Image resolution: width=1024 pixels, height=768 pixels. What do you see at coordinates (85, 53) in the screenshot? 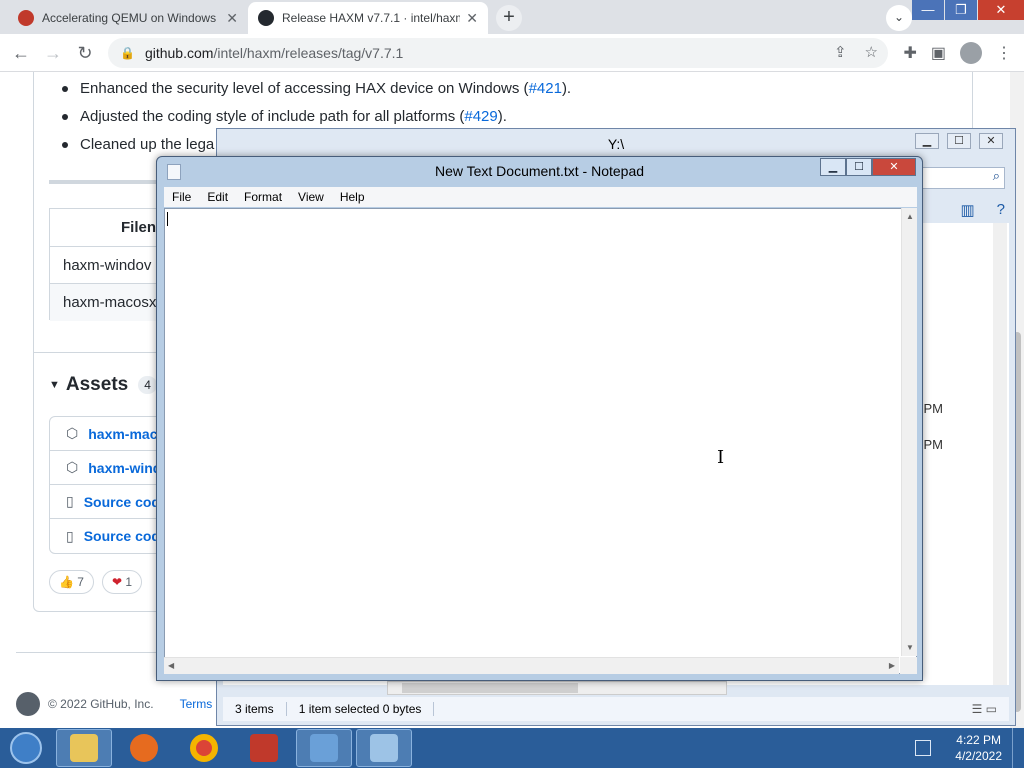
I see `reload-icon: ↻` at bounding box center [85, 53].